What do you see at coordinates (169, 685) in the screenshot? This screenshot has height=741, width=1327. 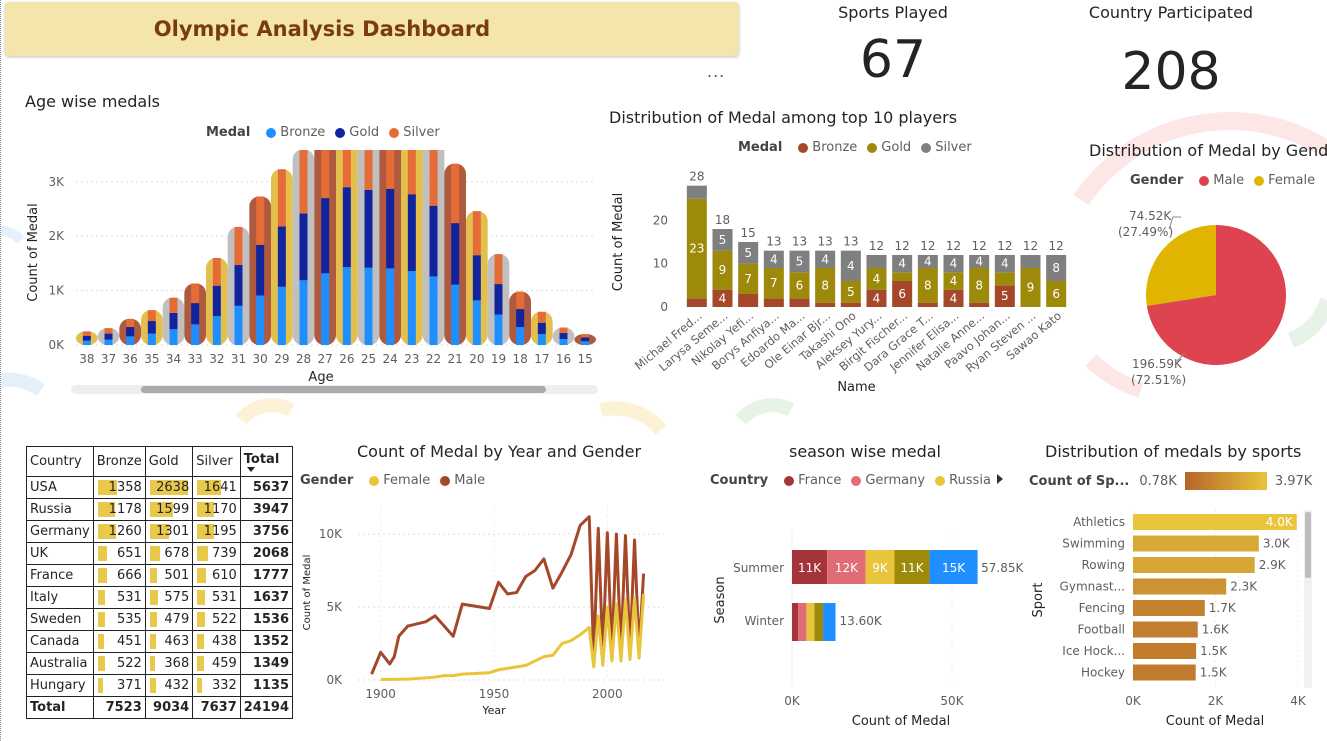 I see `gold-cell: 432` at bounding box center [169, 685].